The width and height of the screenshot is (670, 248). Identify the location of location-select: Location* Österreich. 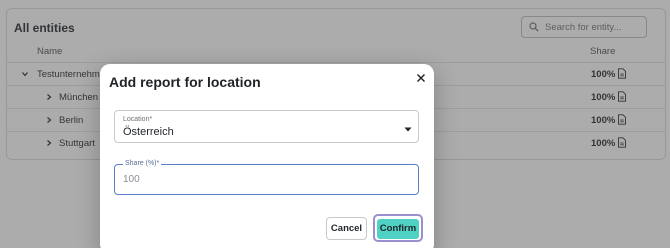
(266, 126).